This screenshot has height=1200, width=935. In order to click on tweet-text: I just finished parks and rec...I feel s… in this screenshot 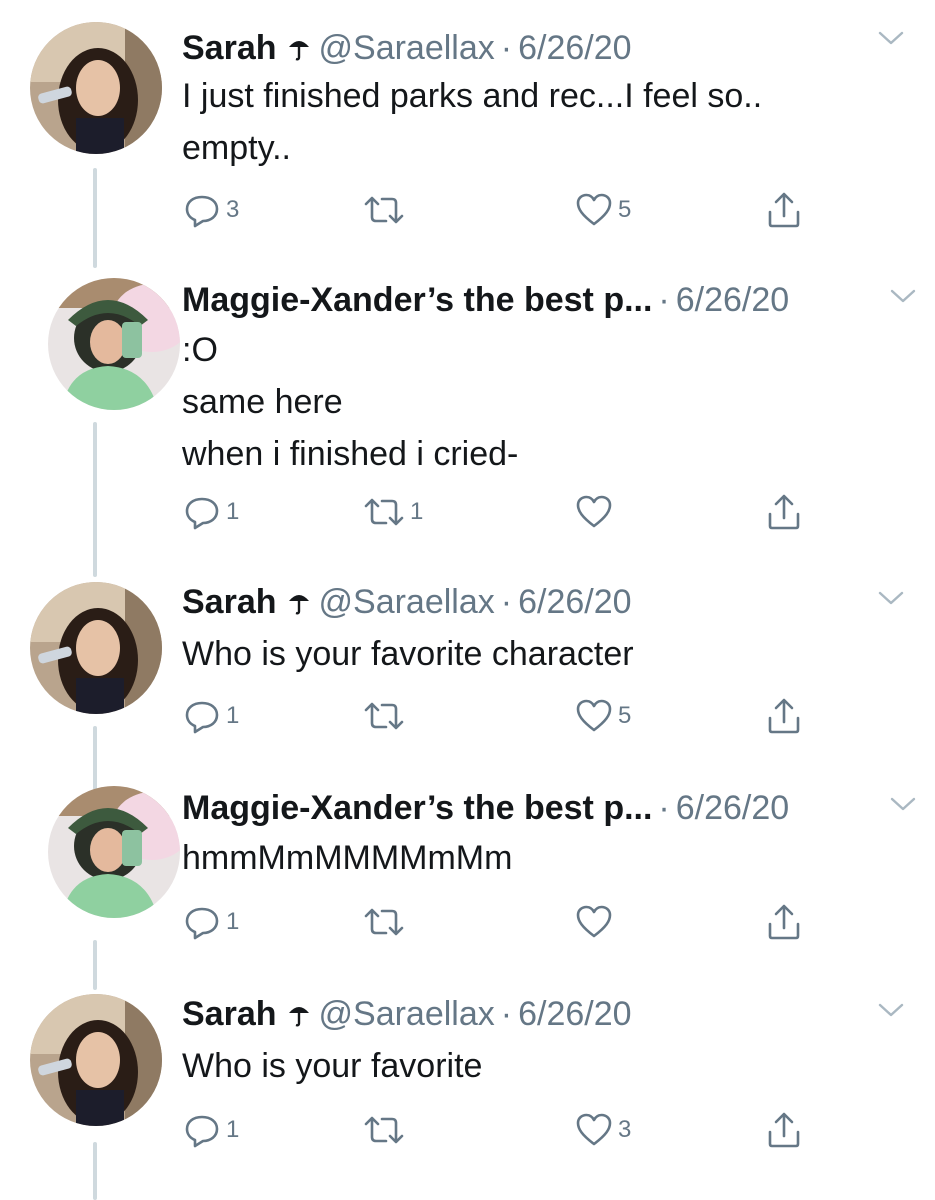, I will do `click(472, 122)`.